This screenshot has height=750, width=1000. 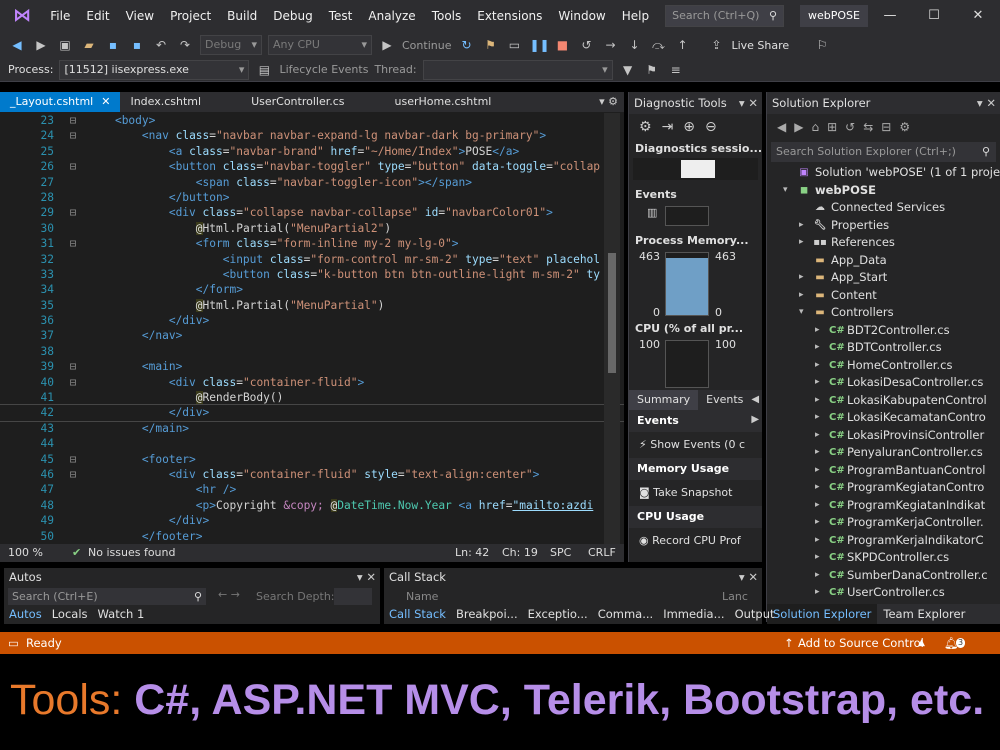 I want to click on thread-select, so click(x=517, y=69).